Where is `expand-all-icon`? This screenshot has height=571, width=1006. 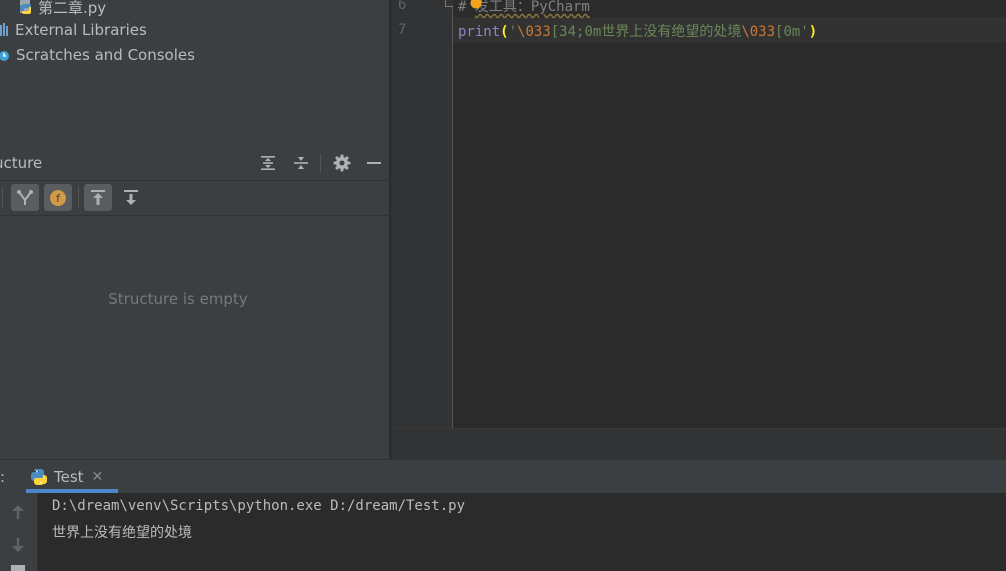 expand-all-icon is located at coordinates (268, 163).